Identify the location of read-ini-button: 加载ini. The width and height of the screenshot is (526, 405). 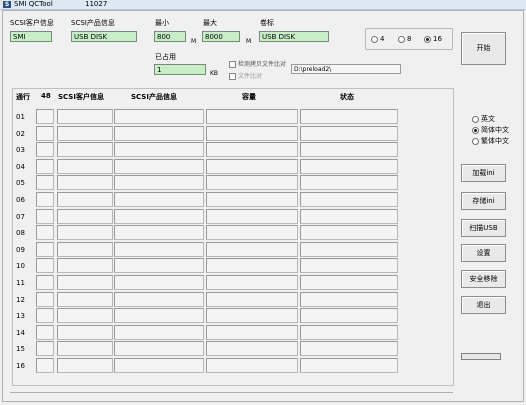
(483, 173).